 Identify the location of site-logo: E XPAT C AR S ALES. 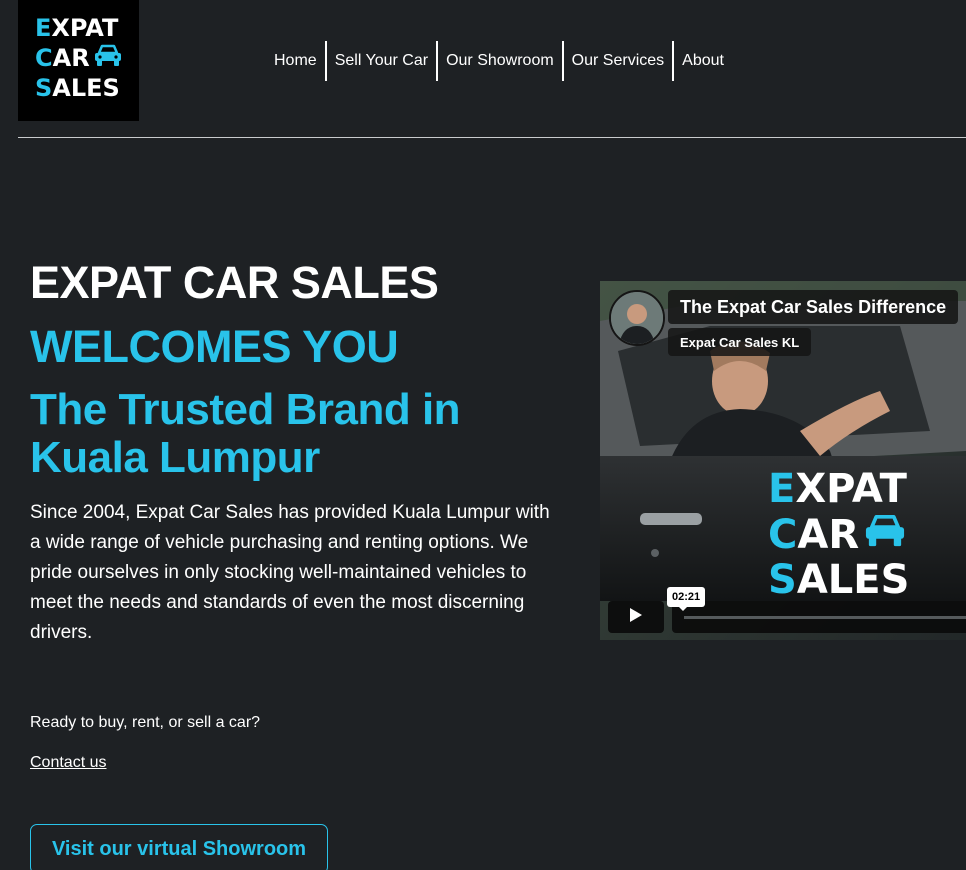
(78, 60).